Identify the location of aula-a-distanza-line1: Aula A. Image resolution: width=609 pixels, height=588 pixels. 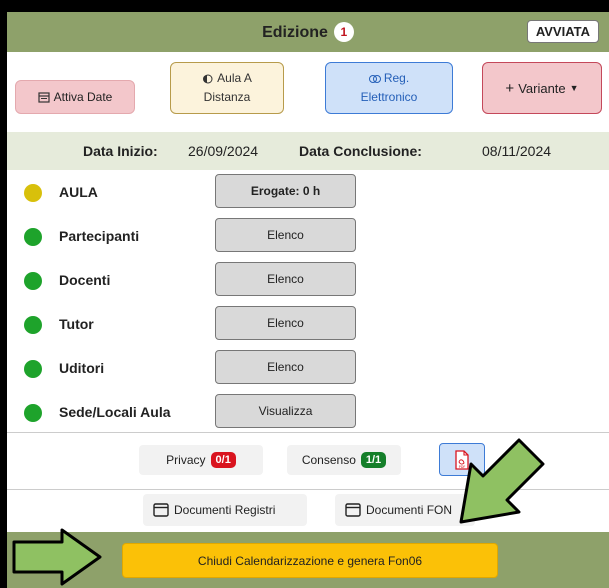
(234, 78).